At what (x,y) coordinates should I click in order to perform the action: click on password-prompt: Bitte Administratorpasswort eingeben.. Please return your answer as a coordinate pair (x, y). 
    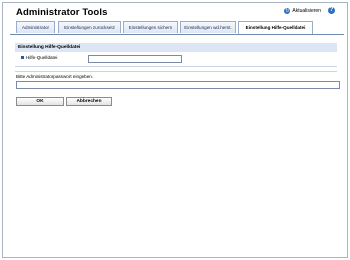
    Looking at the image, I should click on (55, 76).